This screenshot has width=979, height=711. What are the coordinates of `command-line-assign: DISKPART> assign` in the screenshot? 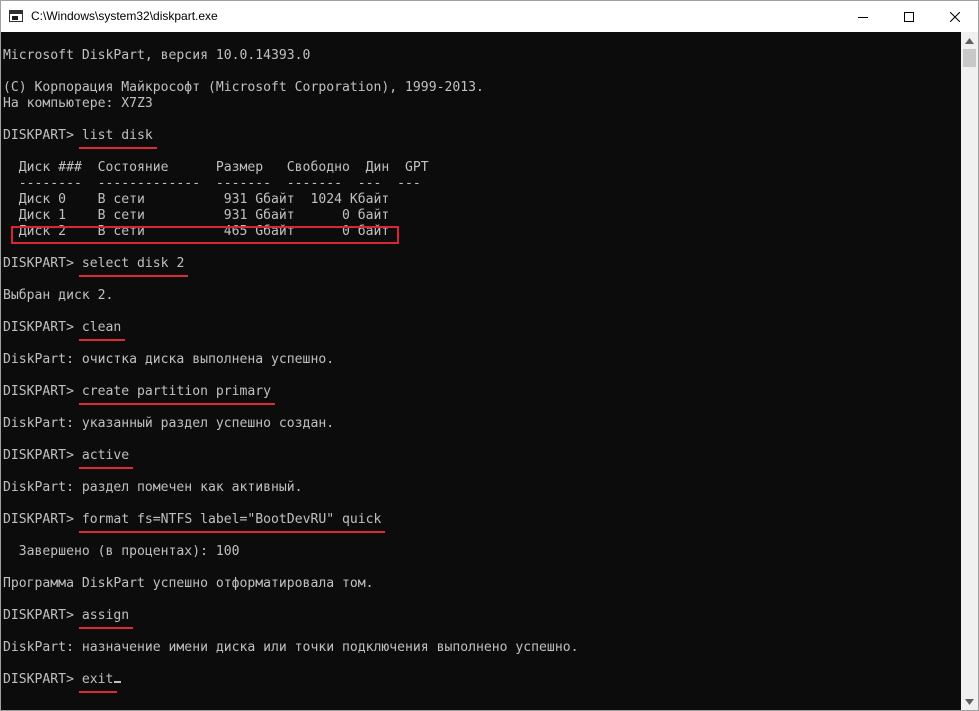 It's located at (68, 618).